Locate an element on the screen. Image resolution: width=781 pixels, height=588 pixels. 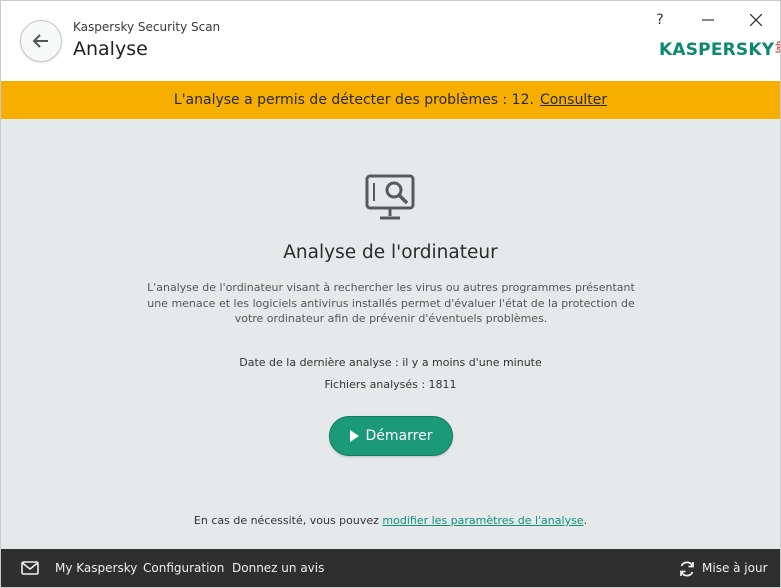
start-scan-button: Démarrer is located at coordinates (391, 436).